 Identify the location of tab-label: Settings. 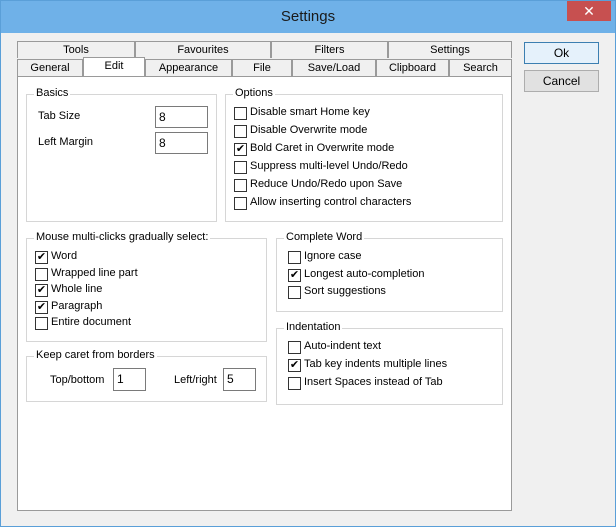
(450, 50).